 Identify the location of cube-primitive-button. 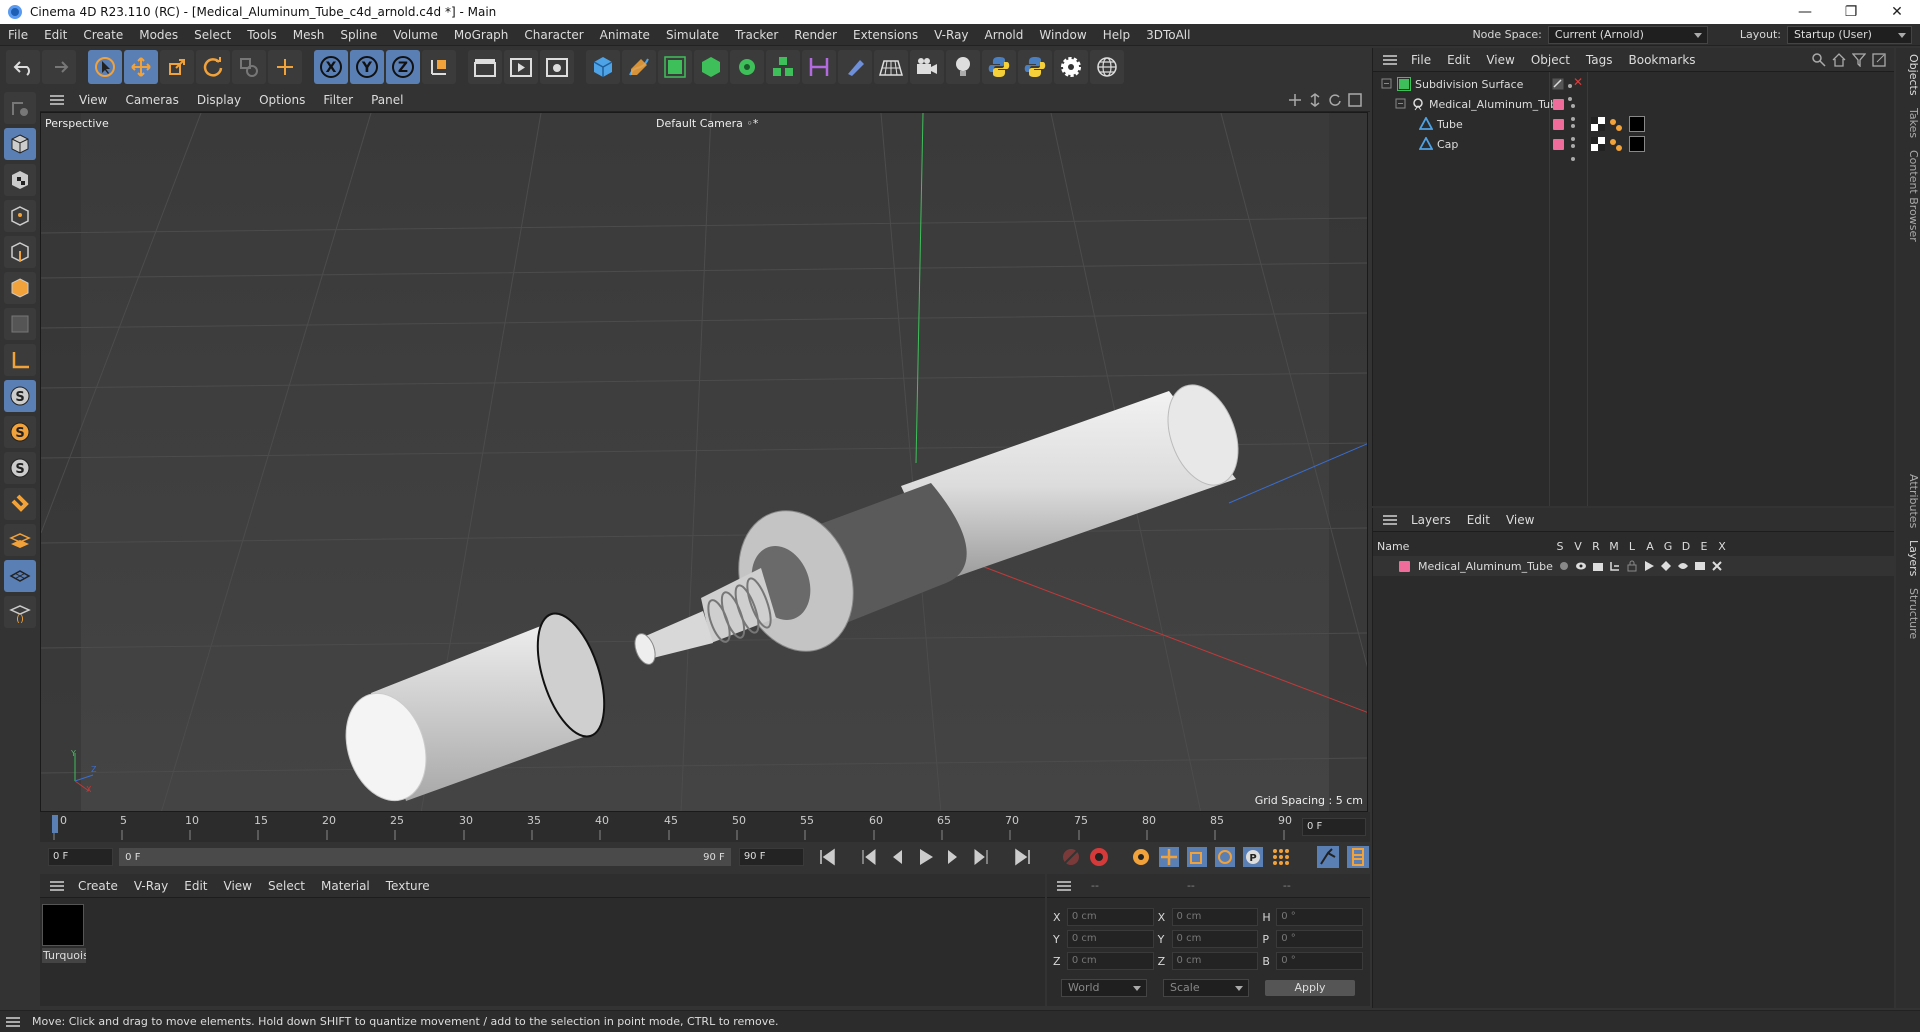
(603, 67).